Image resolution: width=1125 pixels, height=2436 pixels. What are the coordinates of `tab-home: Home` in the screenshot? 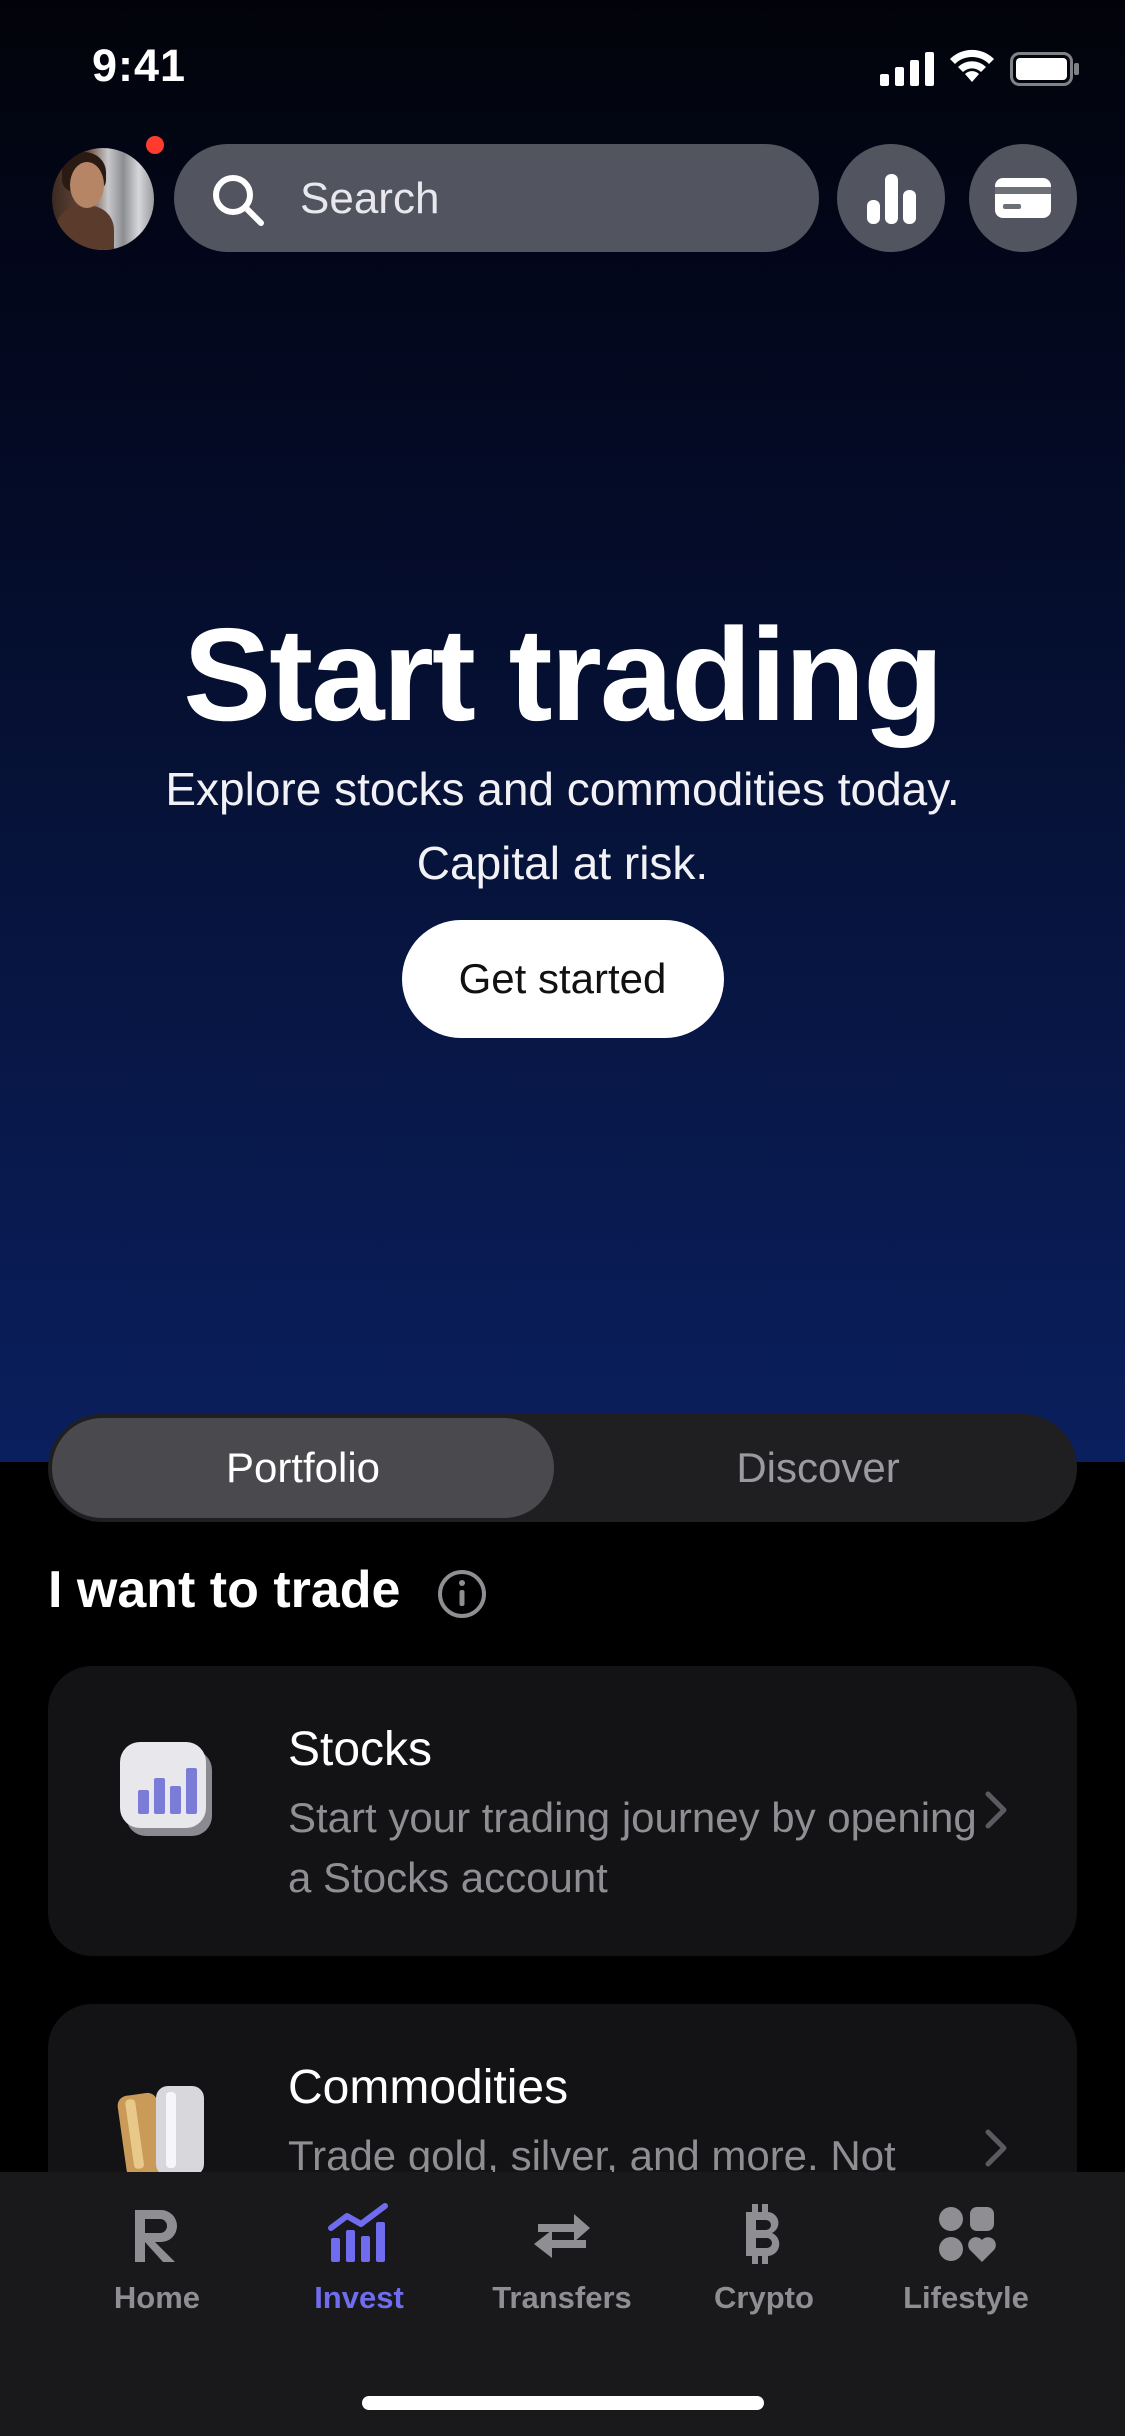 It's located at (157, 2259).